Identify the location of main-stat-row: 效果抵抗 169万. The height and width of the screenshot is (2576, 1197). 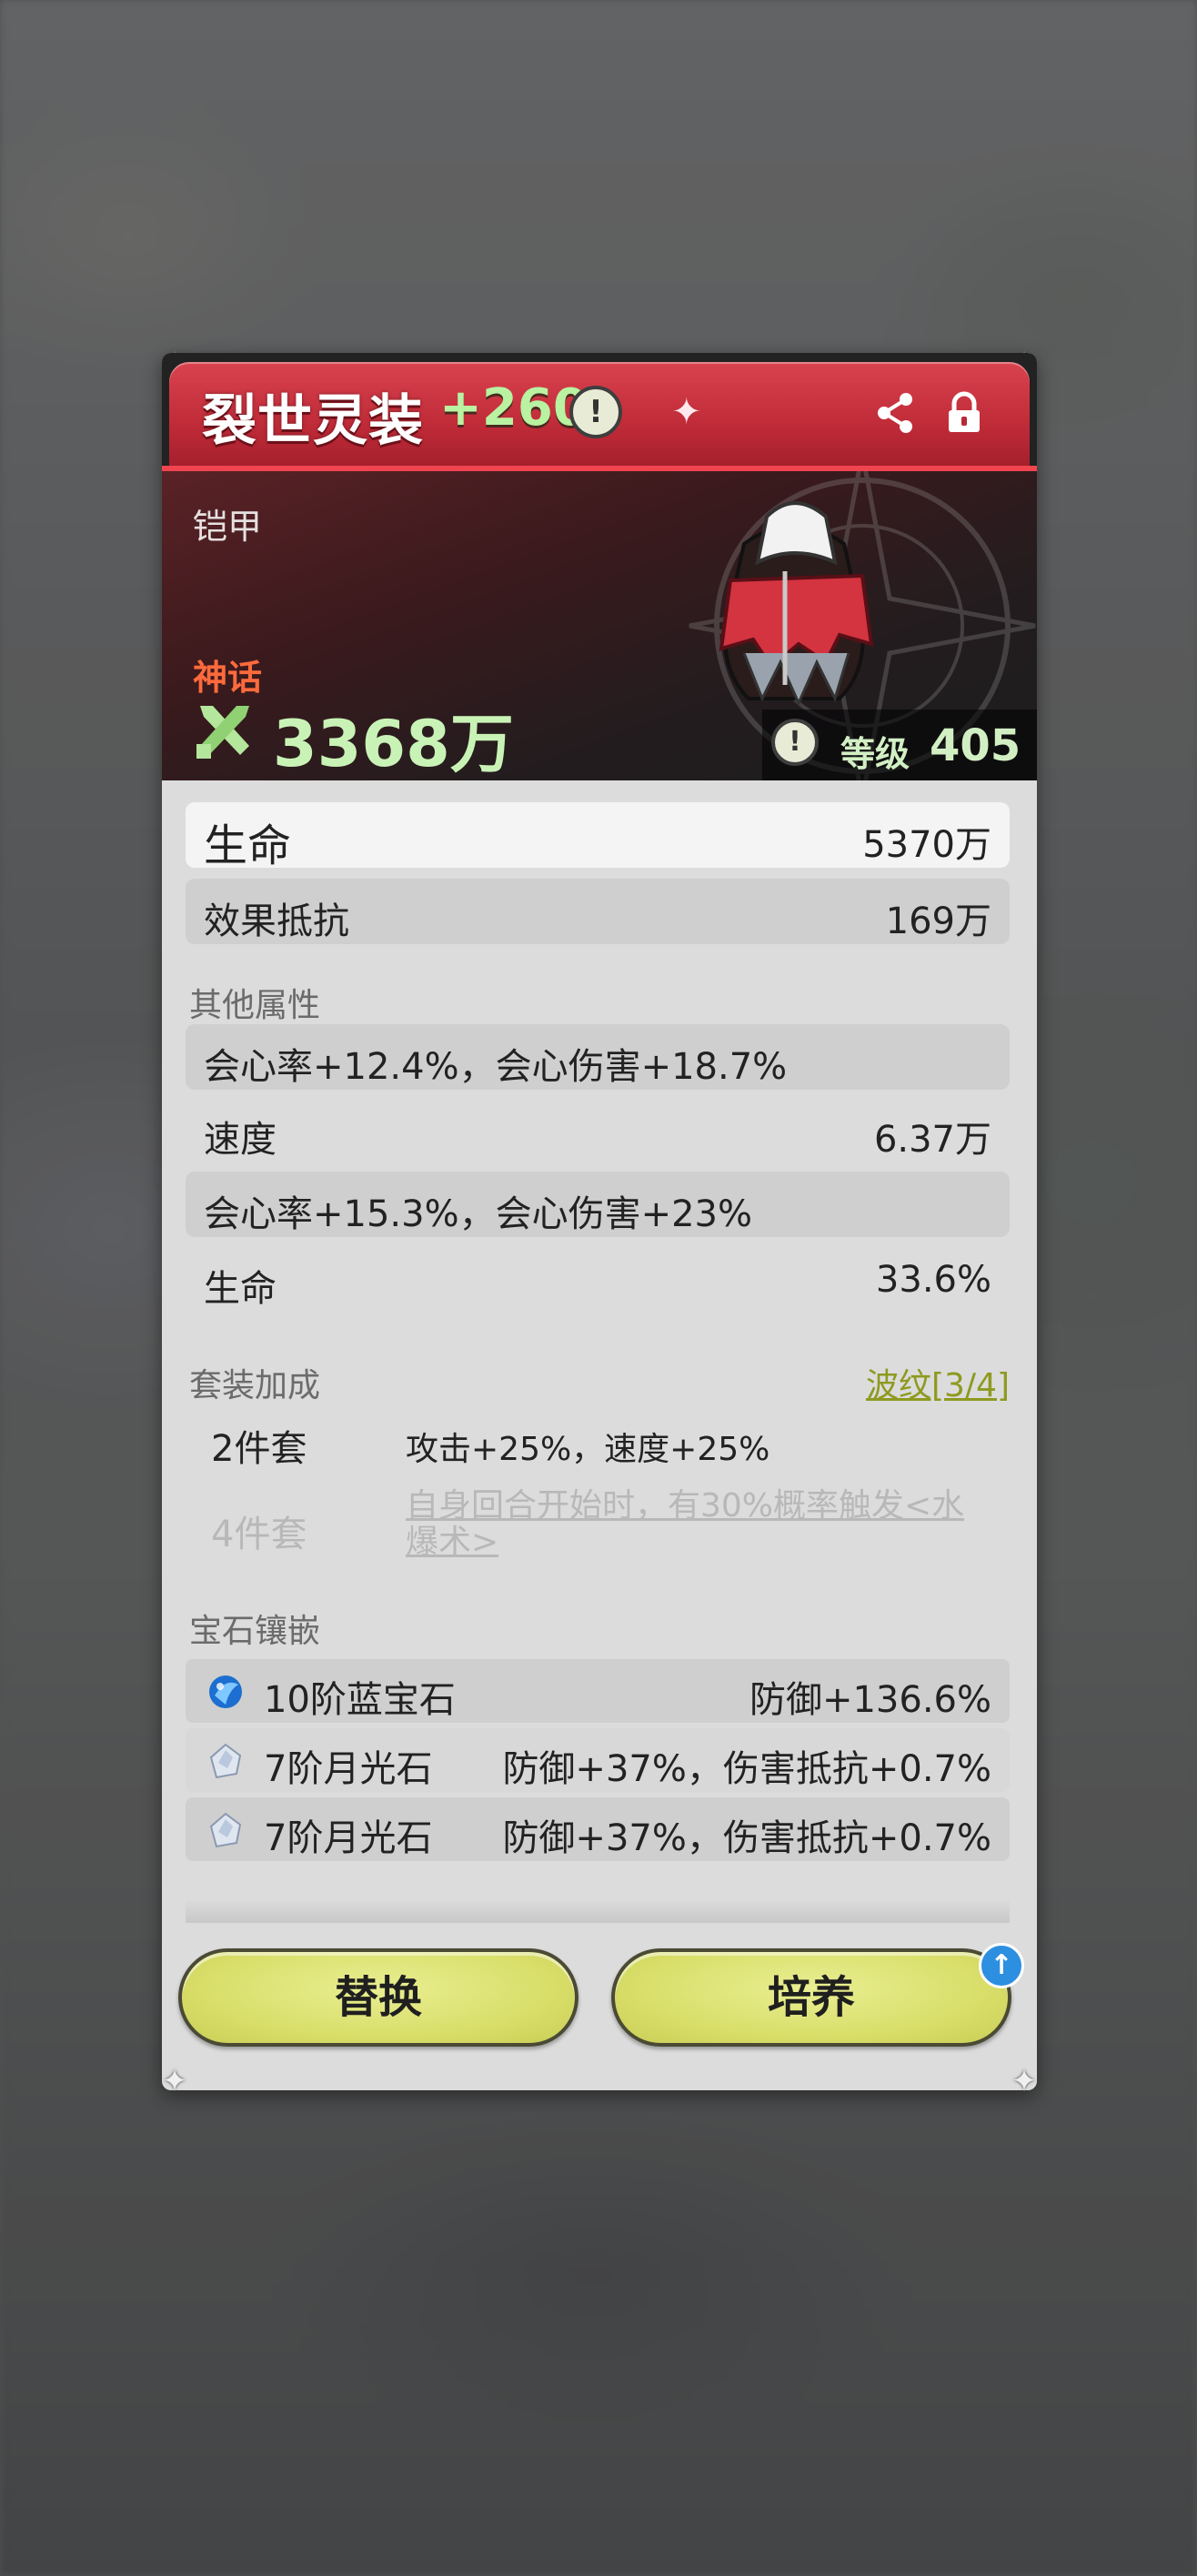
(598, 911).